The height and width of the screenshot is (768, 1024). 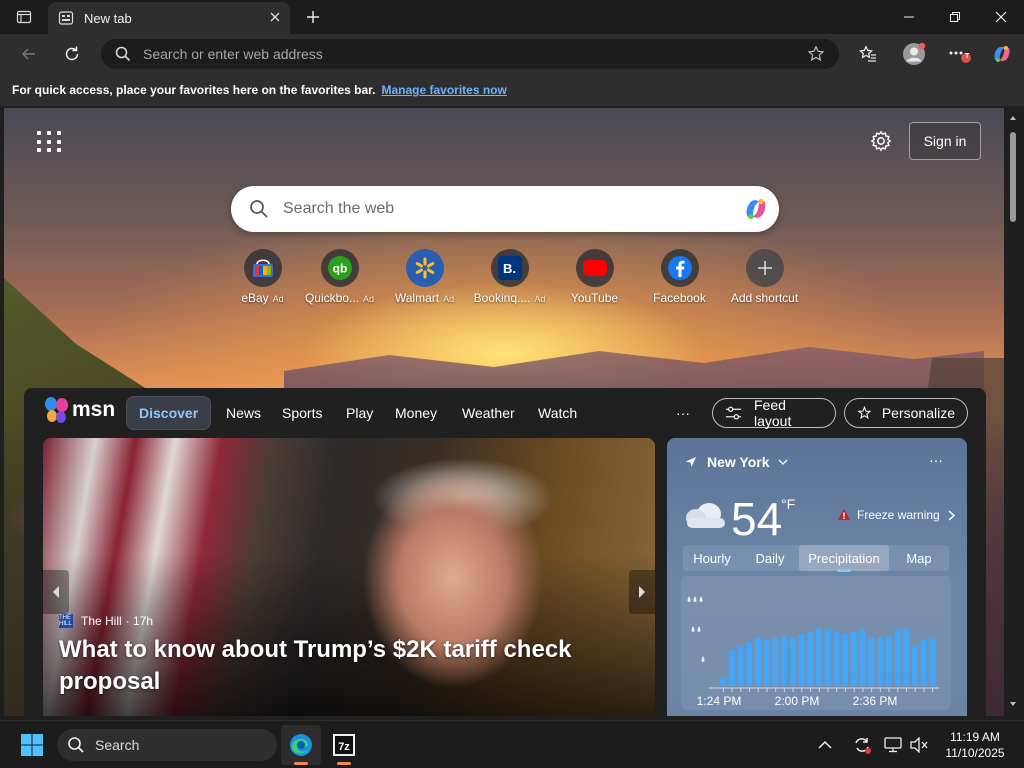 What do you see at coordinates (359, 413) in the screenshot?
I see `tab-play: Play` at bounding box center [359, 413].